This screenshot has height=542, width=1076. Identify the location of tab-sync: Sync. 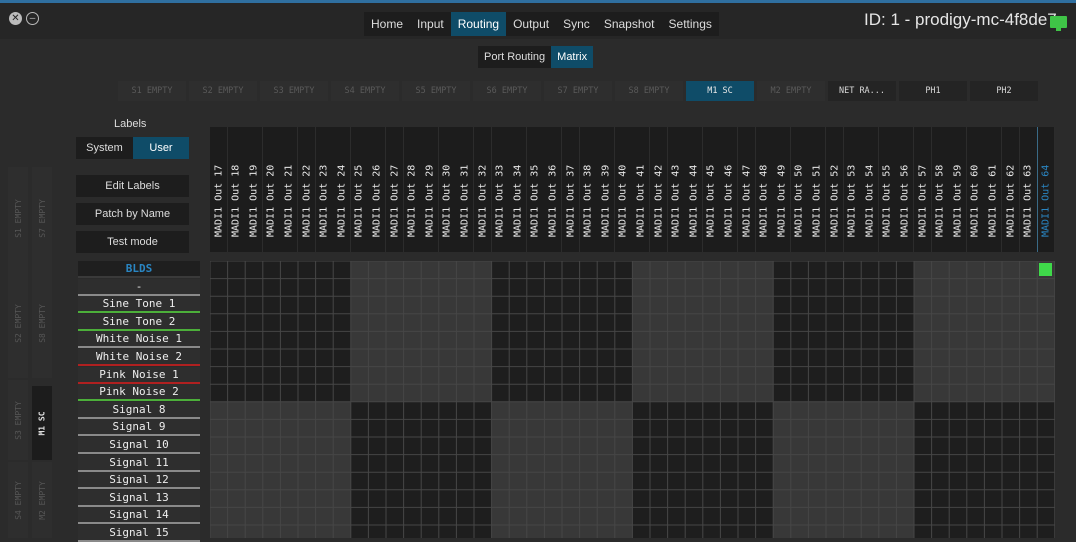
(576, 24).